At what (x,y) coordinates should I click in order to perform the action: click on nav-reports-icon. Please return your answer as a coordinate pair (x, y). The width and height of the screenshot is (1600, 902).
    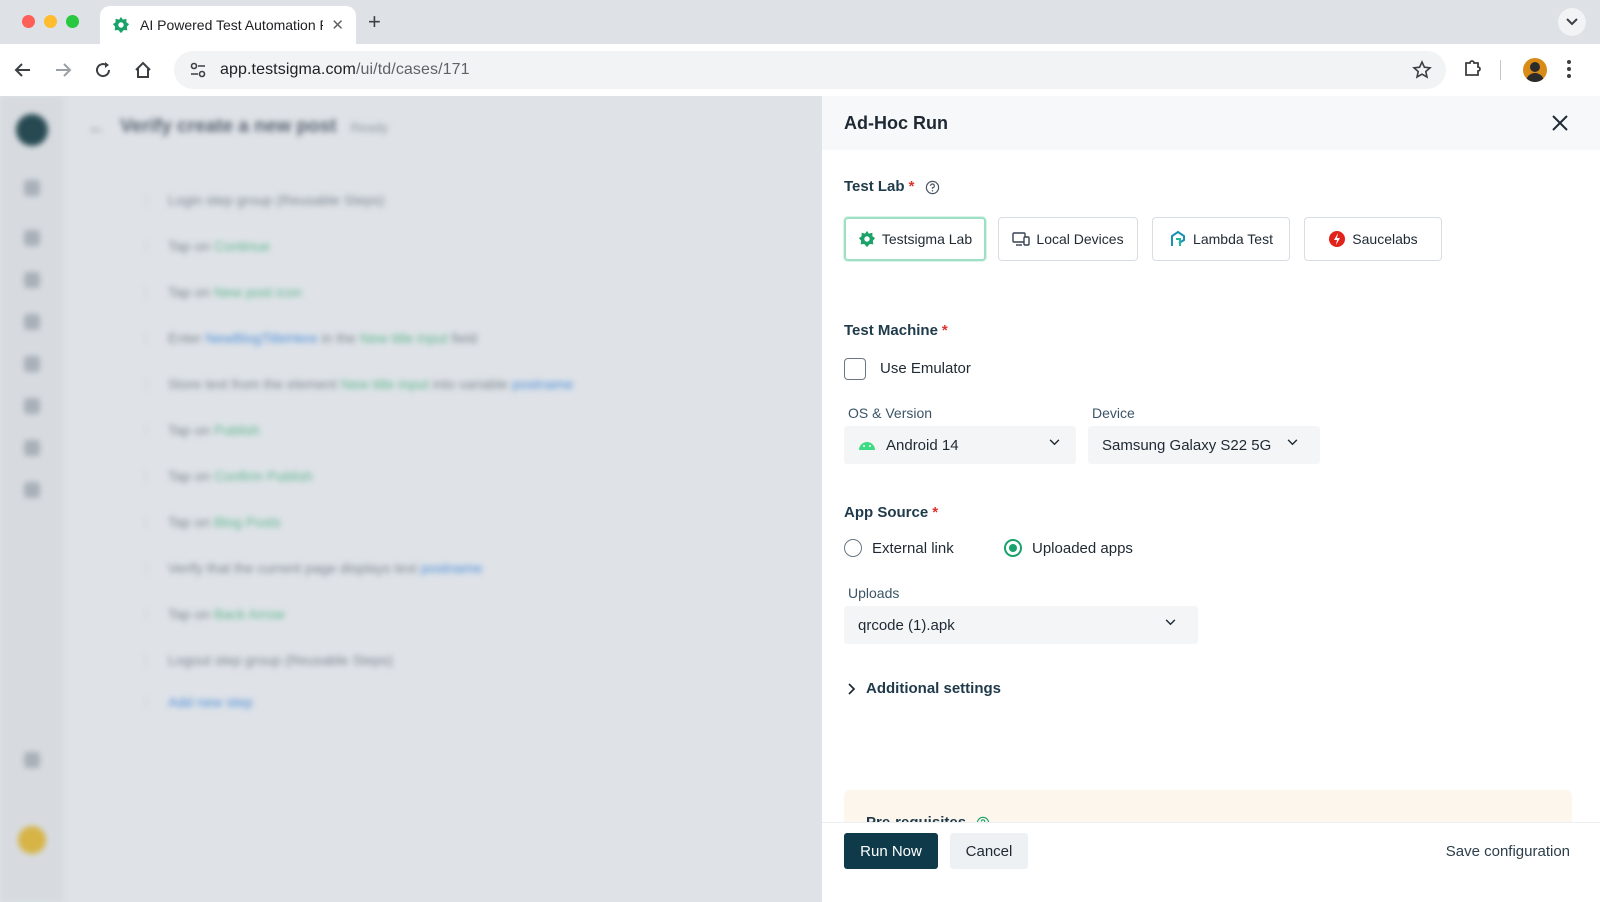
    Looking at the image, I should click on (32, 448).